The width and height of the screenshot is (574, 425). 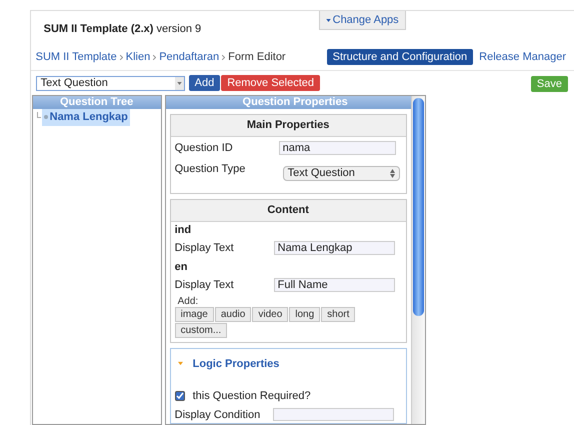 I want to click on remove-selected-button: Remove Selected, so click(x=270, y=83).